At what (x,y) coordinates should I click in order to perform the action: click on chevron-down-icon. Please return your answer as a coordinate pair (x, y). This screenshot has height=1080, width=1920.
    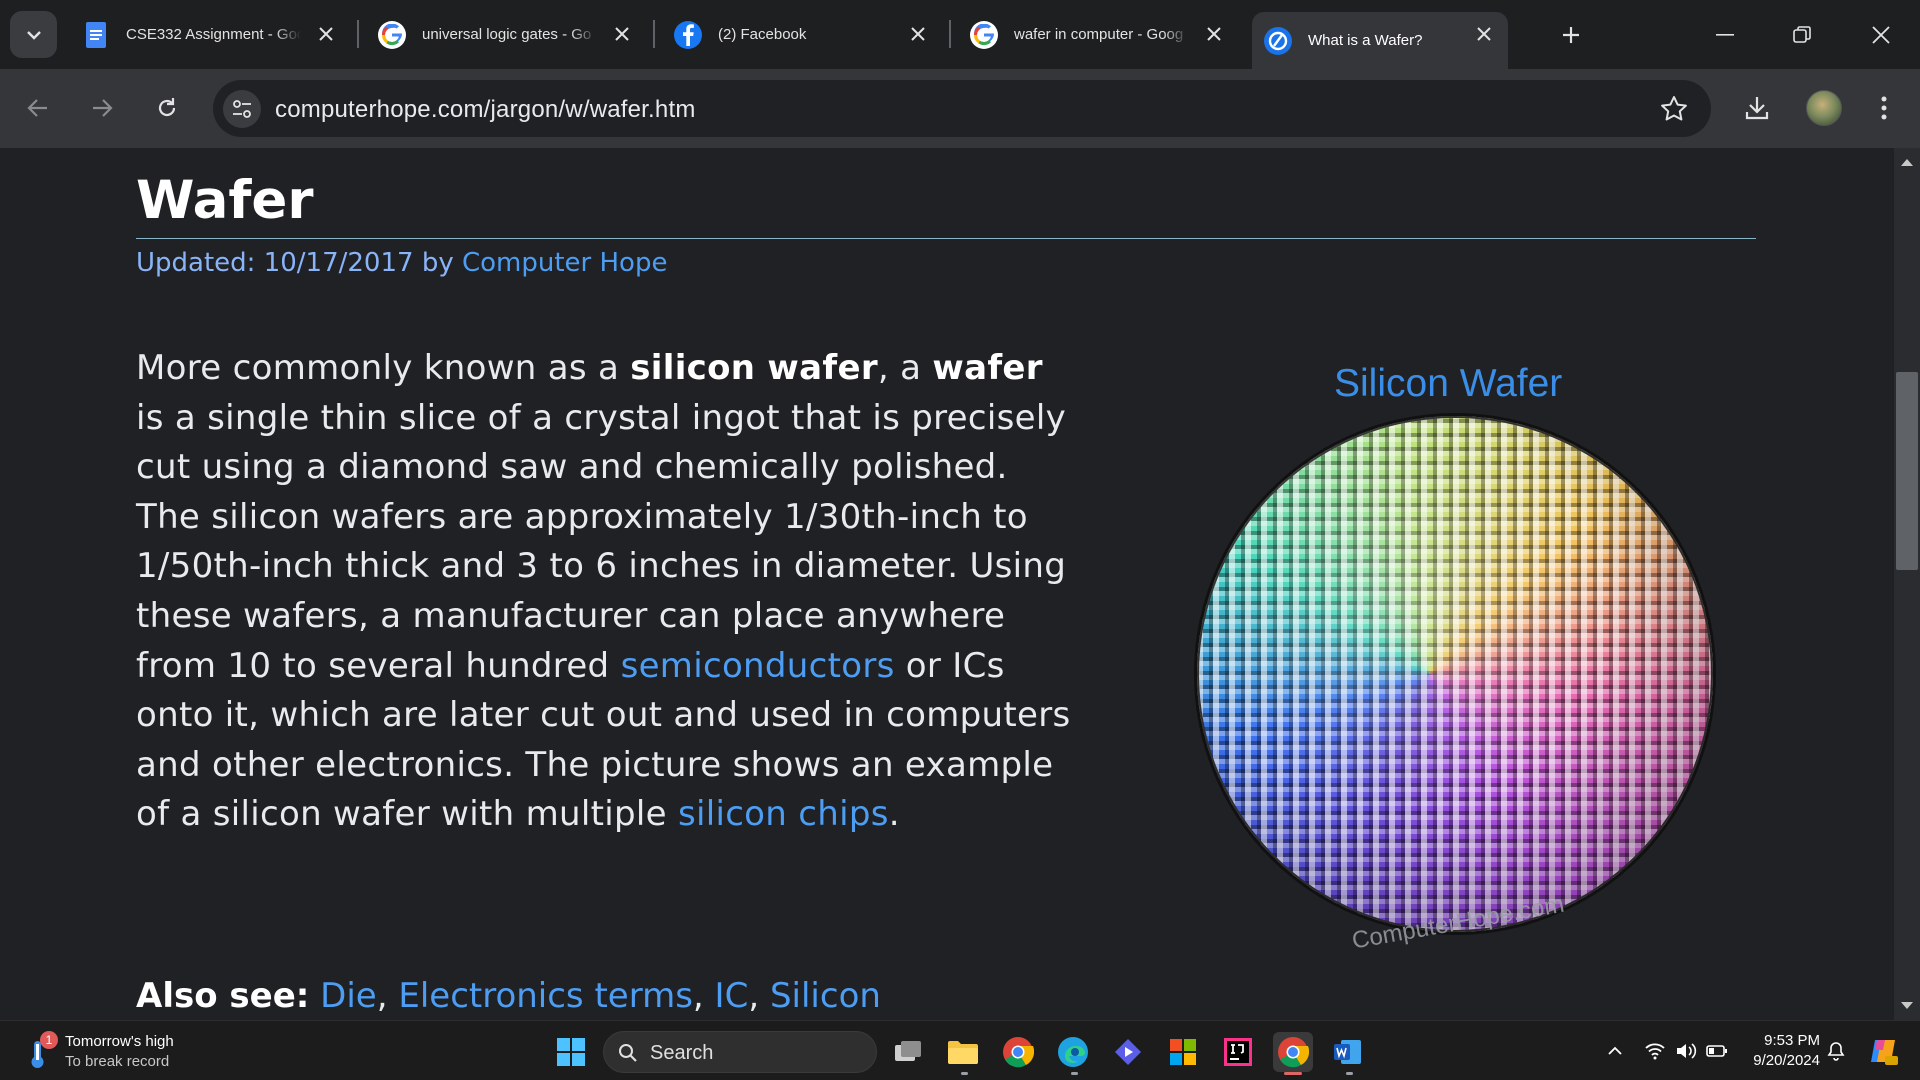
    Looking at the image, I should click on (33, 35).